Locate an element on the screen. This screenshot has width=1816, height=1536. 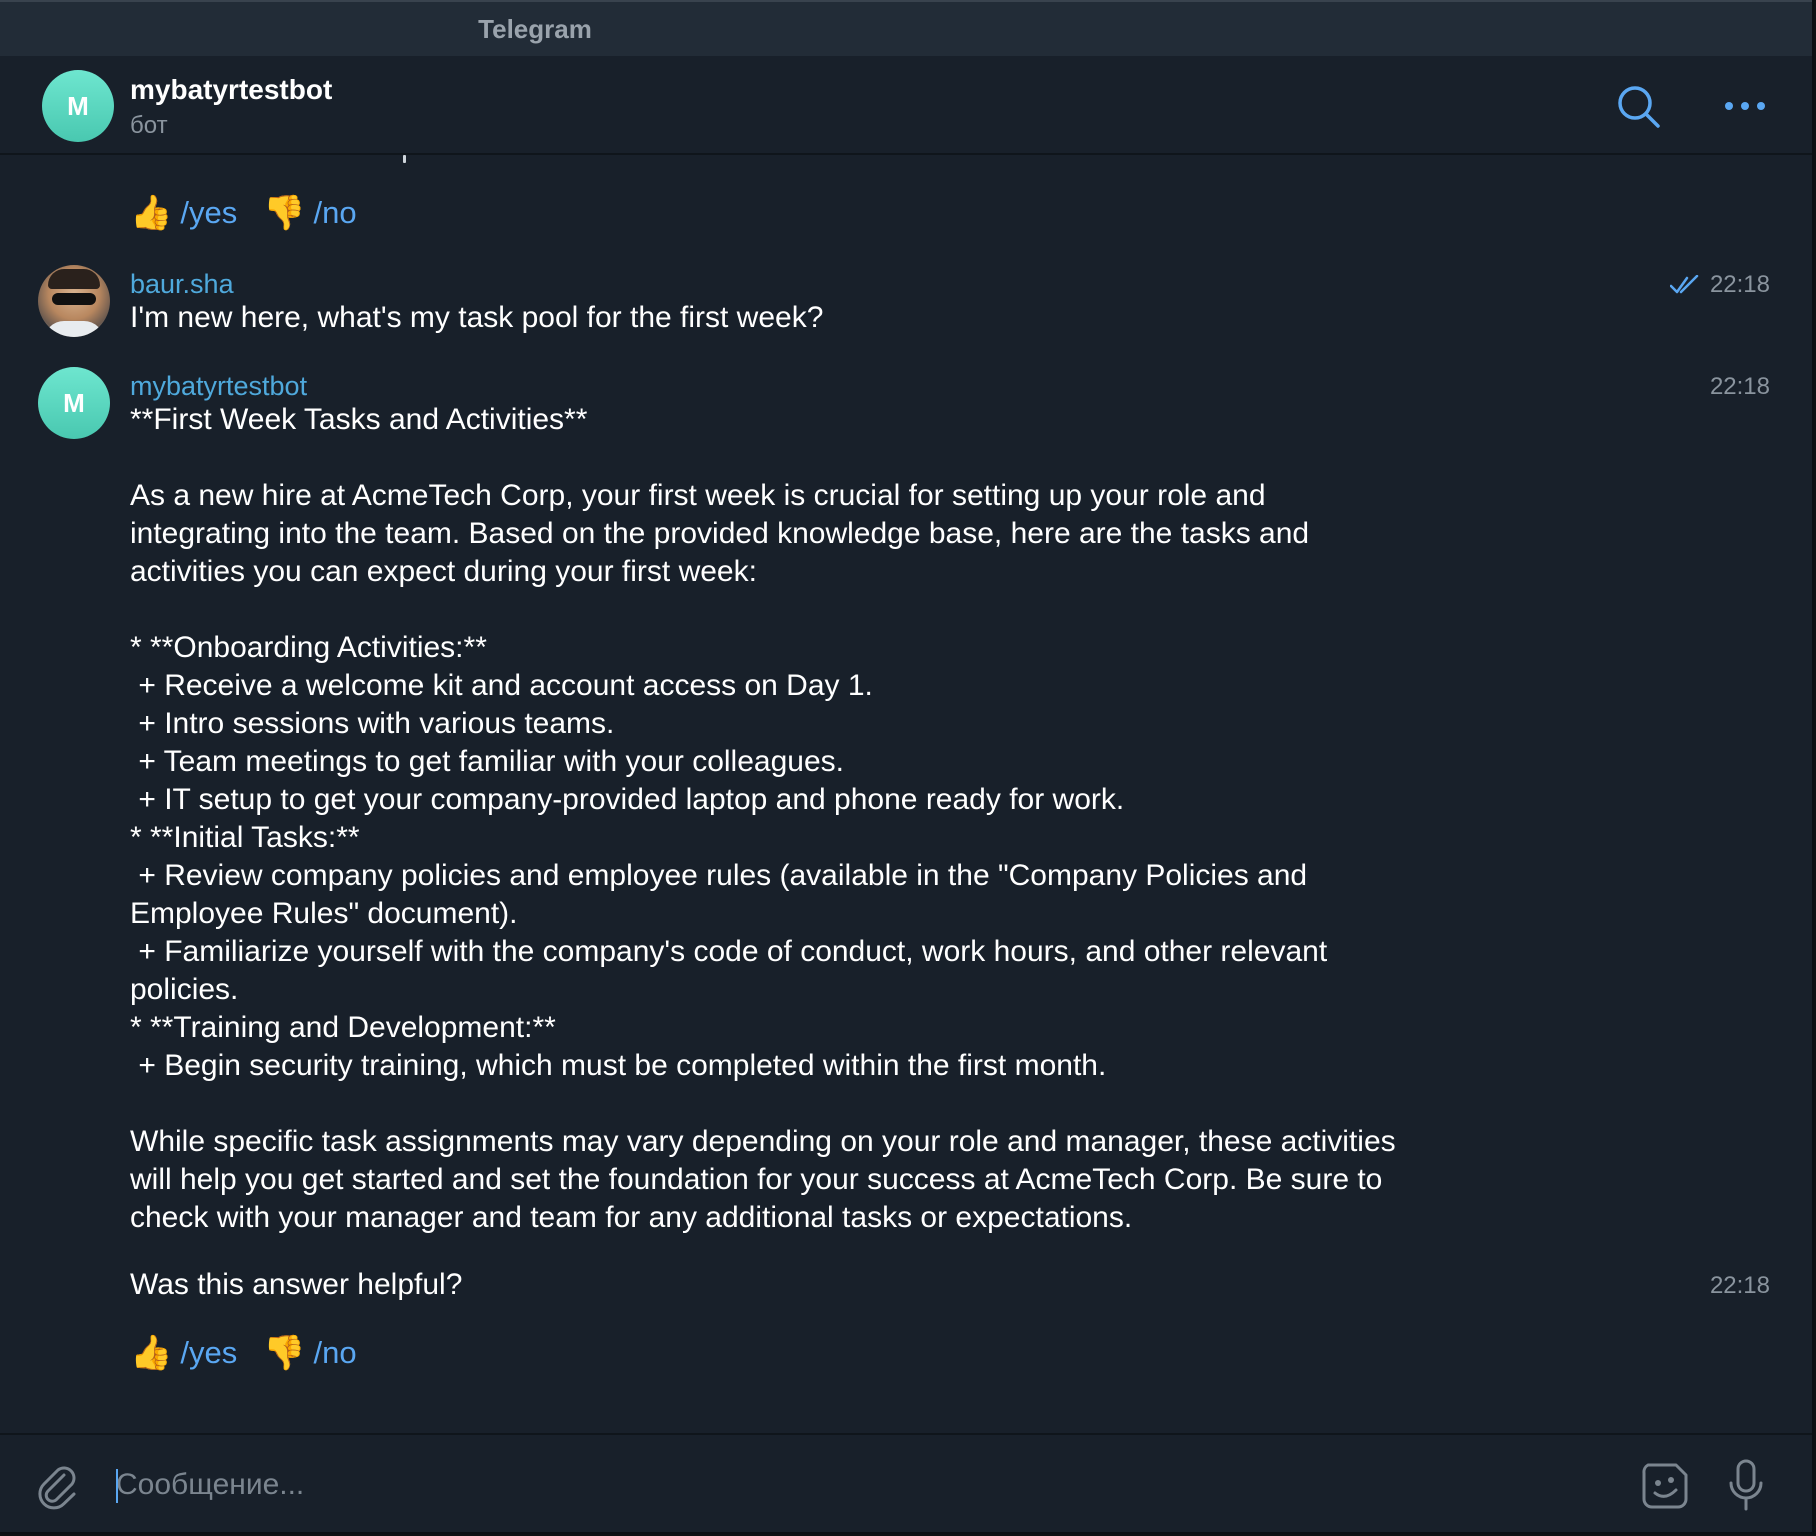
bot-avatar: M is located at coordinates (78, 106).